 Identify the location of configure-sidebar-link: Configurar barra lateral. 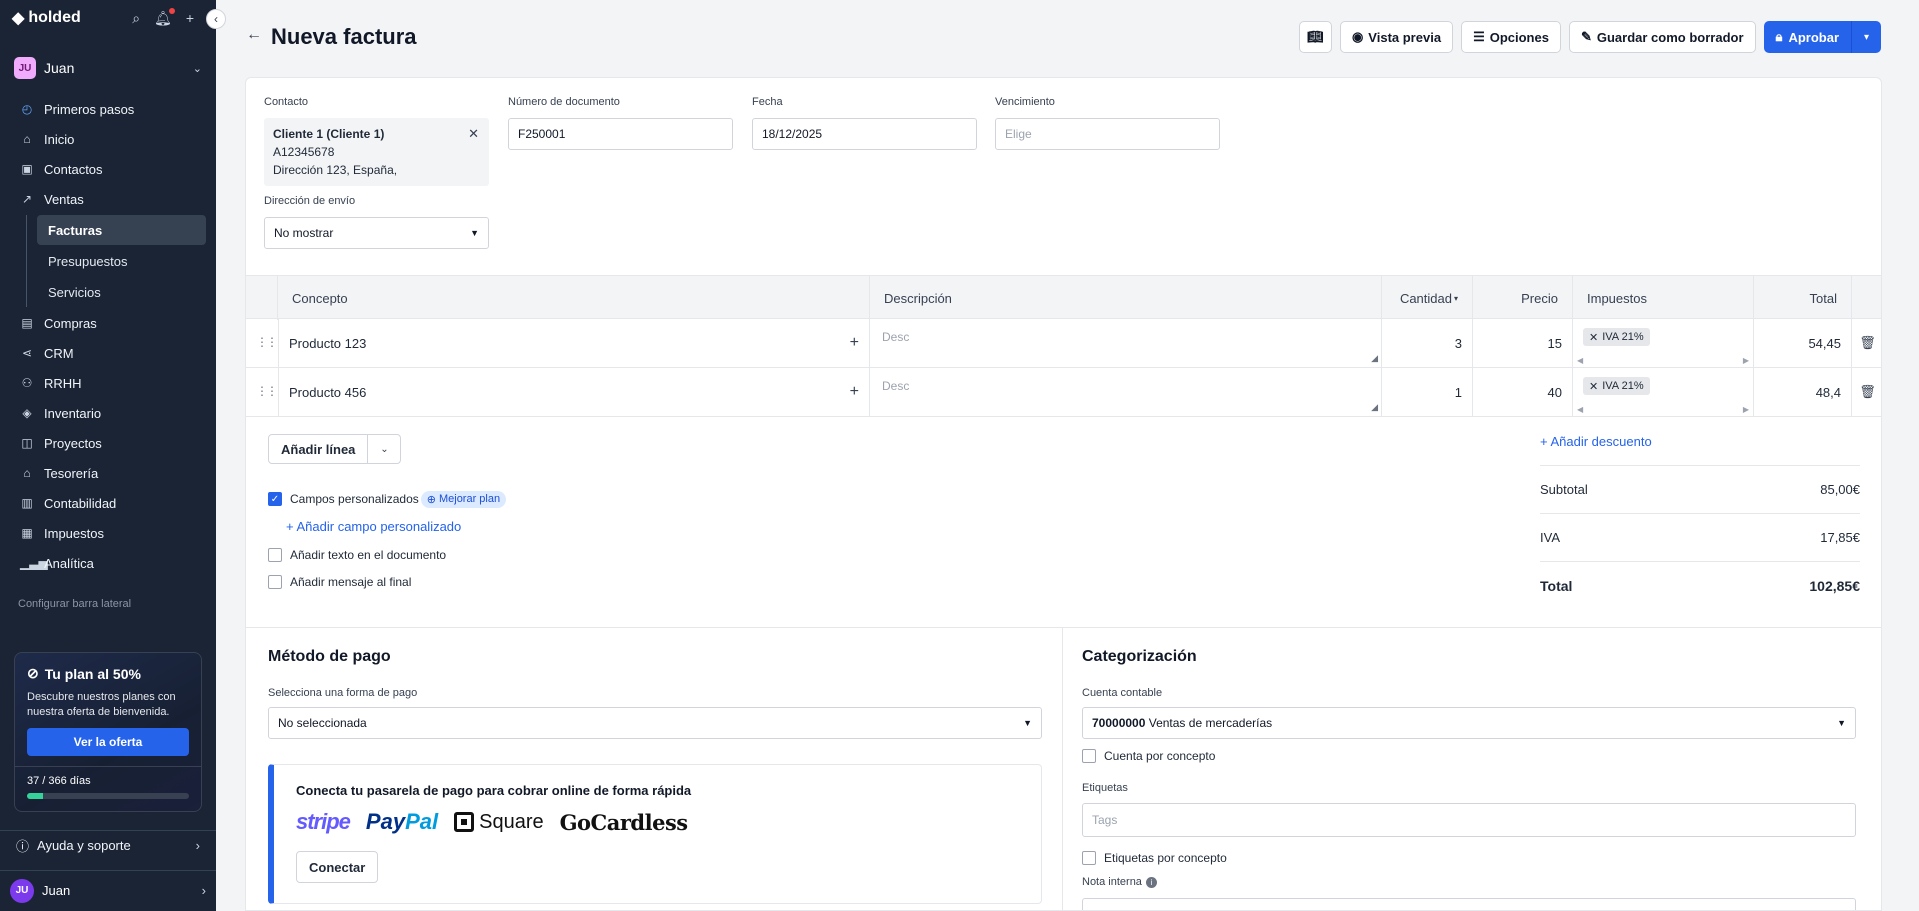
(108, 604).